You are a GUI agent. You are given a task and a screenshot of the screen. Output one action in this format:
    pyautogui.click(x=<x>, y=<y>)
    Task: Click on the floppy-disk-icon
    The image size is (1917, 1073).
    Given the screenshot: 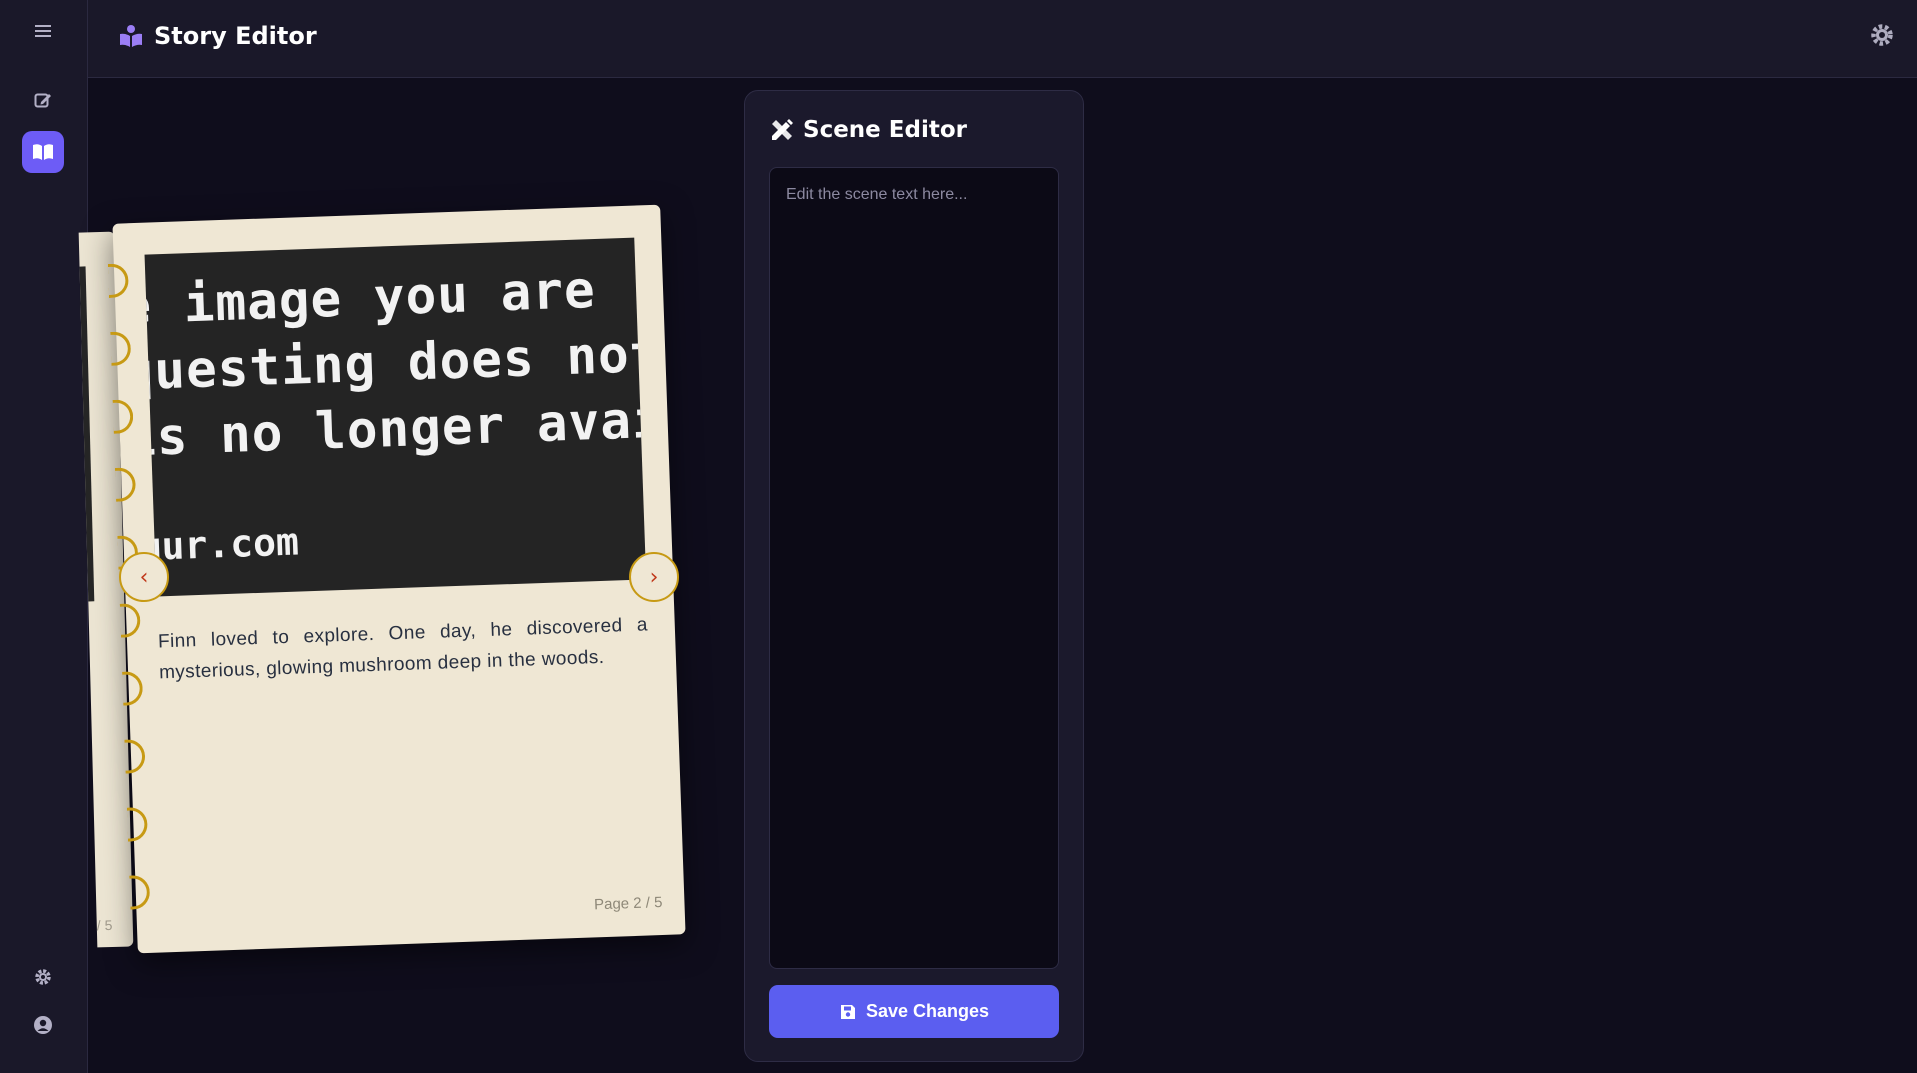 What is the action you would take?
    pyautogui.click(x=847, y=1011)
    